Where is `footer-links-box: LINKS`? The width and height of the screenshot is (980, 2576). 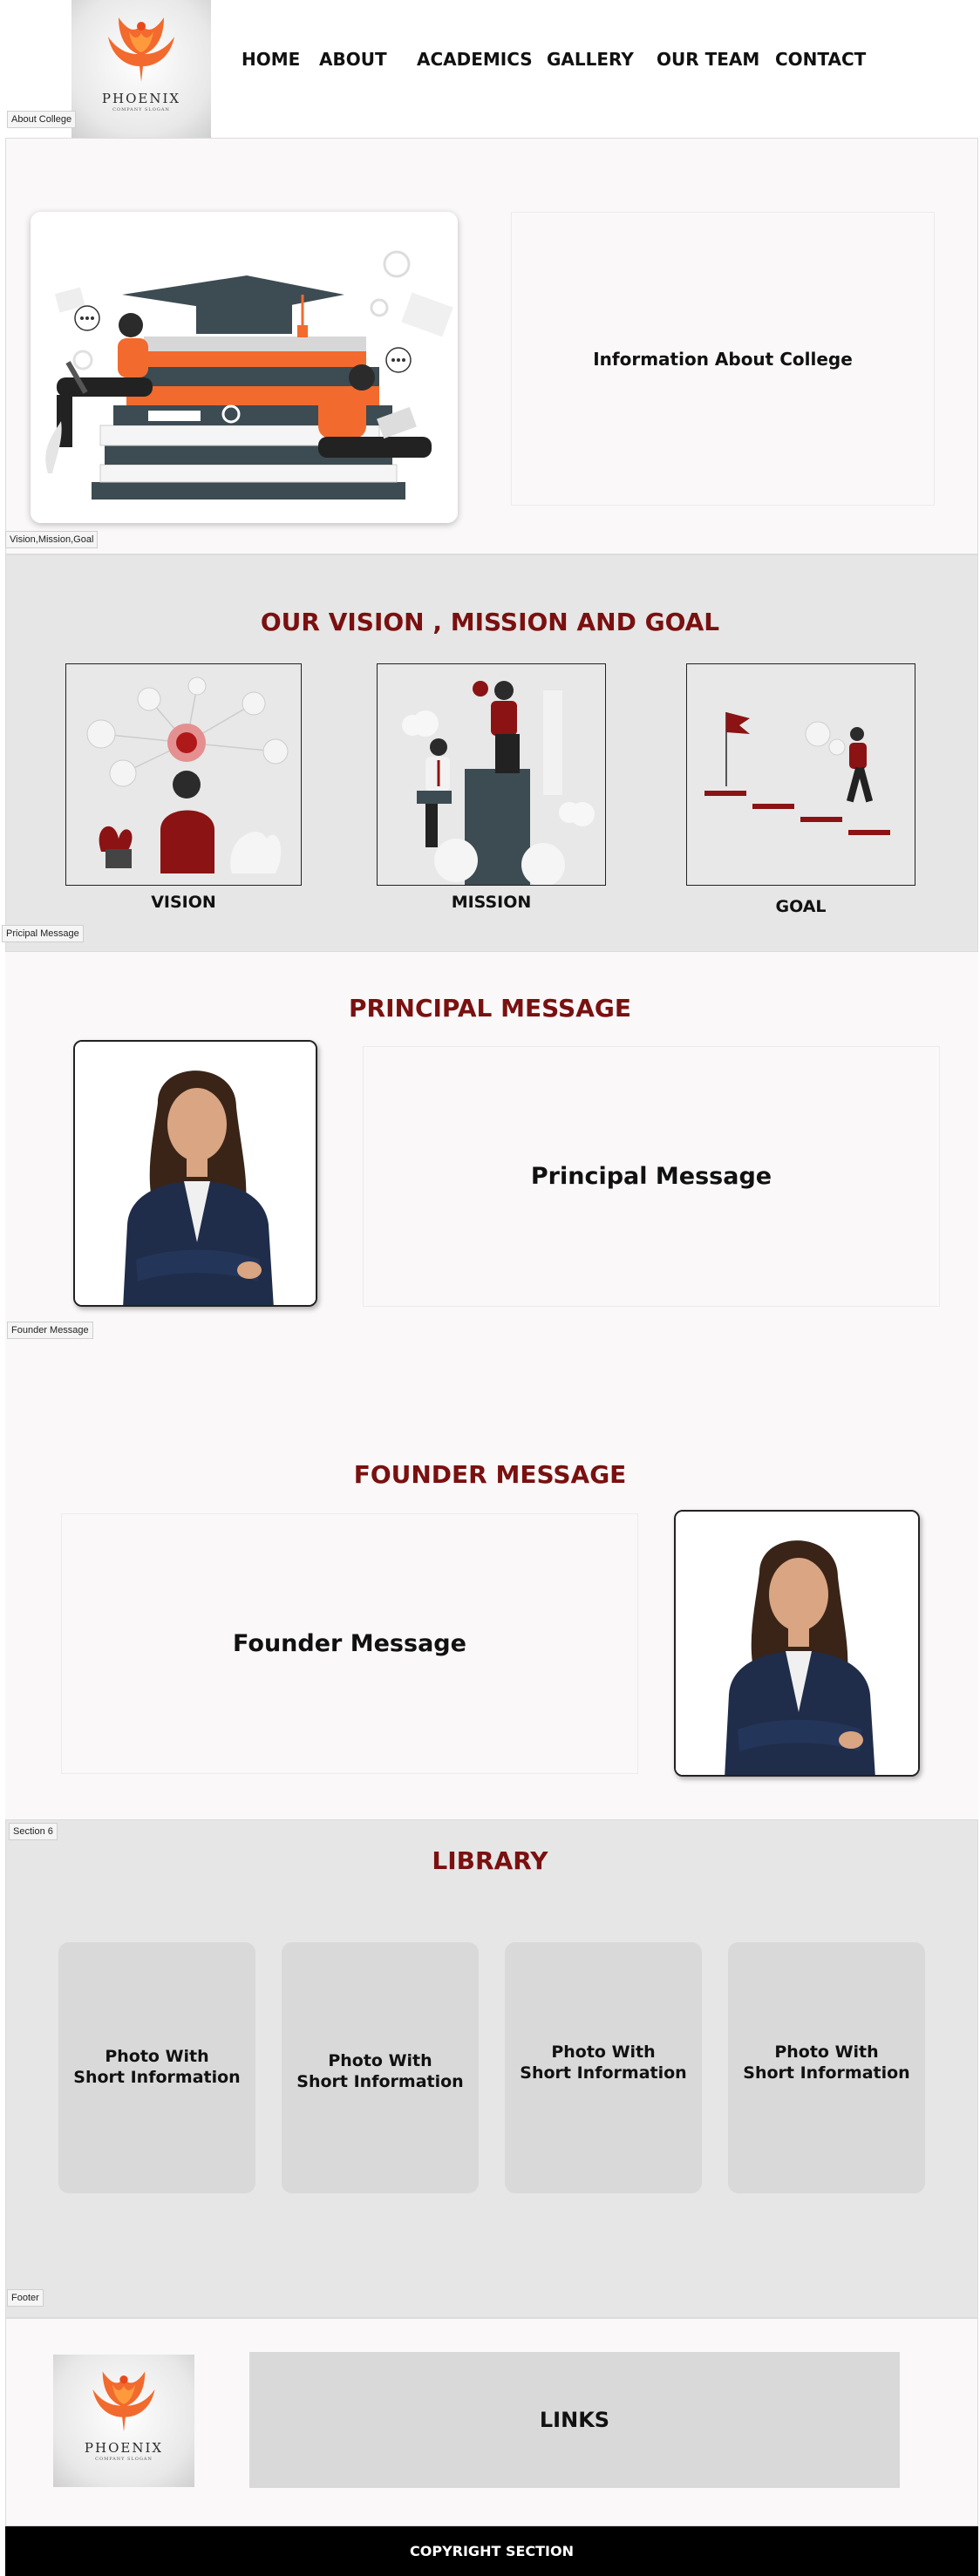 footer-links-box: LINKS is located at coordinates (574, 2420).